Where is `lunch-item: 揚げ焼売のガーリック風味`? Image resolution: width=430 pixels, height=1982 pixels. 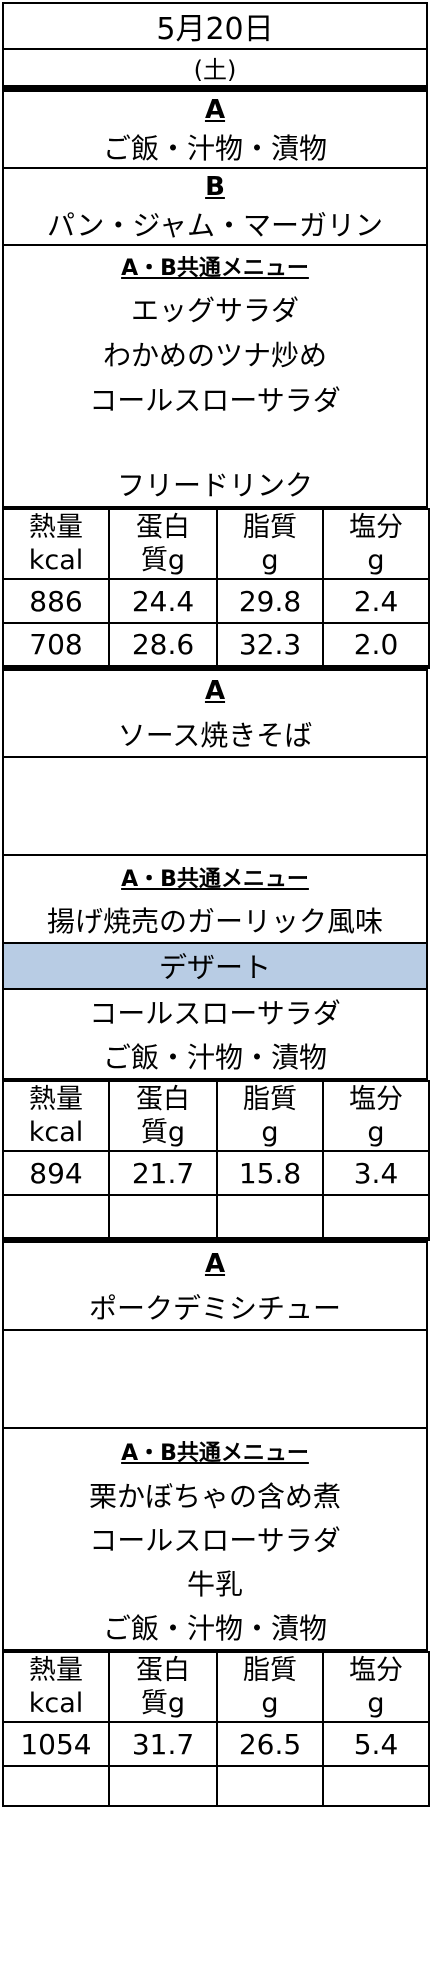
lunch-item: 揚げ焼売のガーリック風味 is located at coordinates (215, 921).